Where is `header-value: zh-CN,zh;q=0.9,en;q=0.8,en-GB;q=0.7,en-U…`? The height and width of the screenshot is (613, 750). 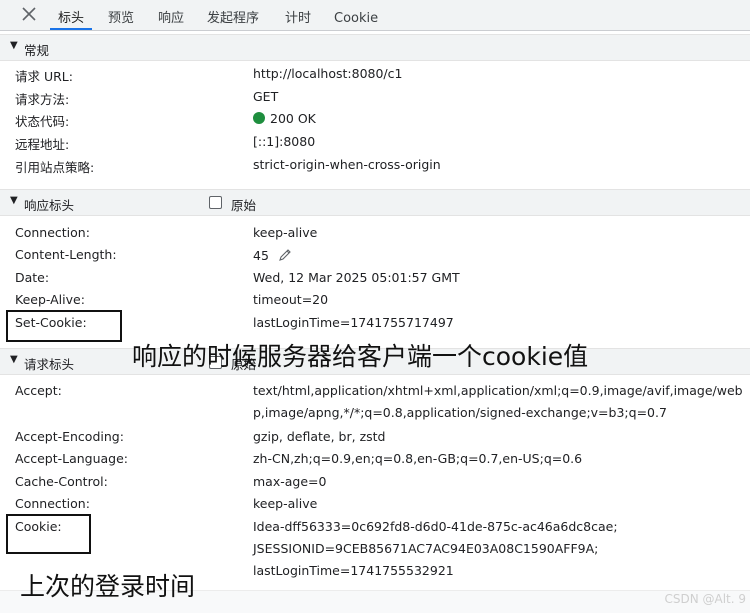
header-value: zh-CN,zh;q=0.9,en;q=0.8,en-GB;q=0.7,en-U… is located at coordinates (417, 458).